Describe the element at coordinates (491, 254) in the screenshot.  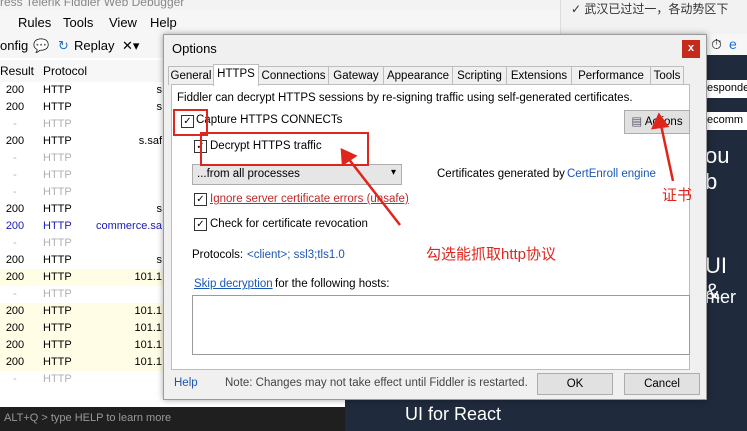
I see `http-annotation: 勾选能抓取http协议` at that location.